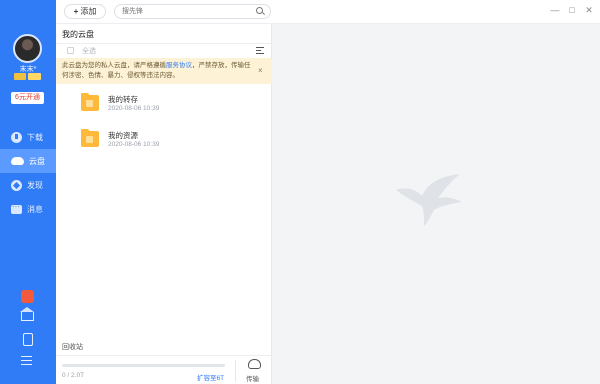 This screenshot has width=600, height=384. I want to click on add-button: + 添加, so click(85, 11).